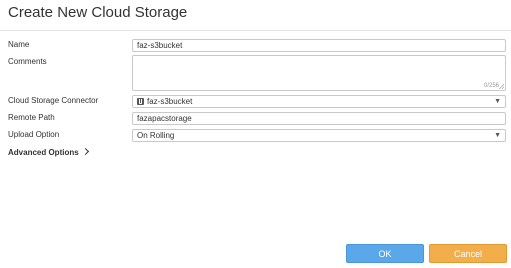 This screenshot has width=511, height=268. I want to click on cancel-button: Cancel, so click(468, 253).